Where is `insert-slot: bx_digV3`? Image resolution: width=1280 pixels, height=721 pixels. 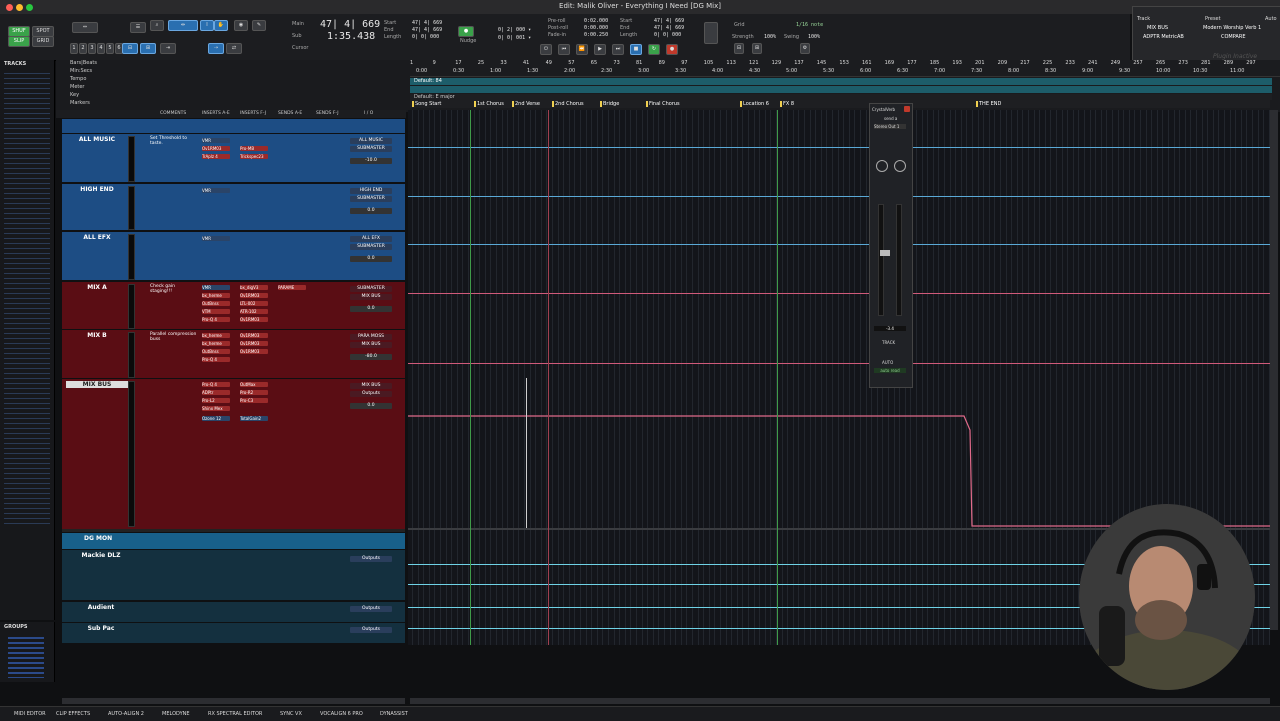 insert-slot: bx_digV3 is located at coordinates (254, 287).